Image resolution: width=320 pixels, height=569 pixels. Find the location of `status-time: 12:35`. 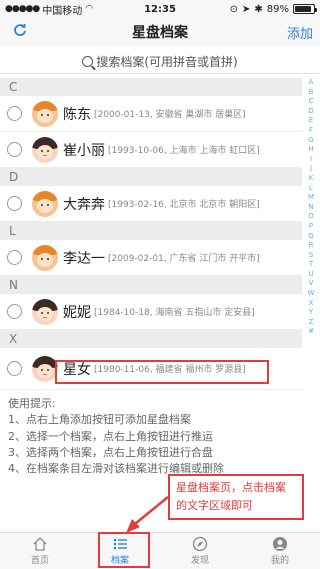

status-time: 12:35 is located at coordinates (160, 9).